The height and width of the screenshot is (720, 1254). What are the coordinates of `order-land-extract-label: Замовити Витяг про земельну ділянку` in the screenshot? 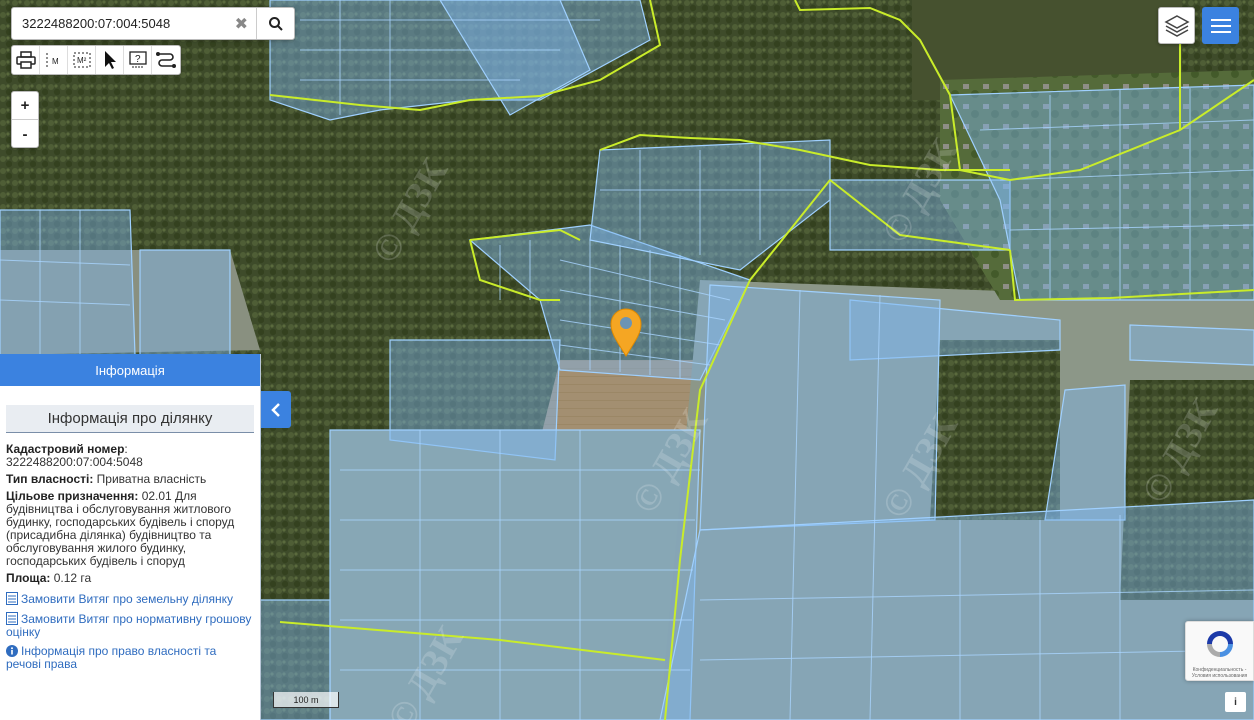 It's located at (127, 599).